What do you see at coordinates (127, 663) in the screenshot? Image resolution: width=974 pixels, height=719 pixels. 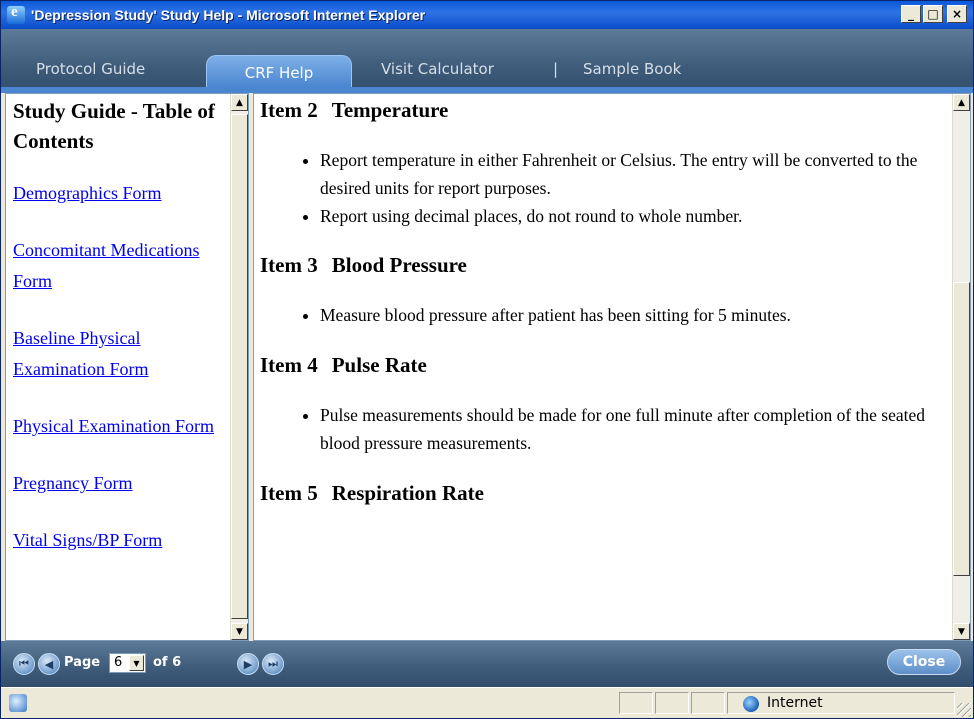 I see `page-select: 6 ▼` at bounding box center [127, 663].